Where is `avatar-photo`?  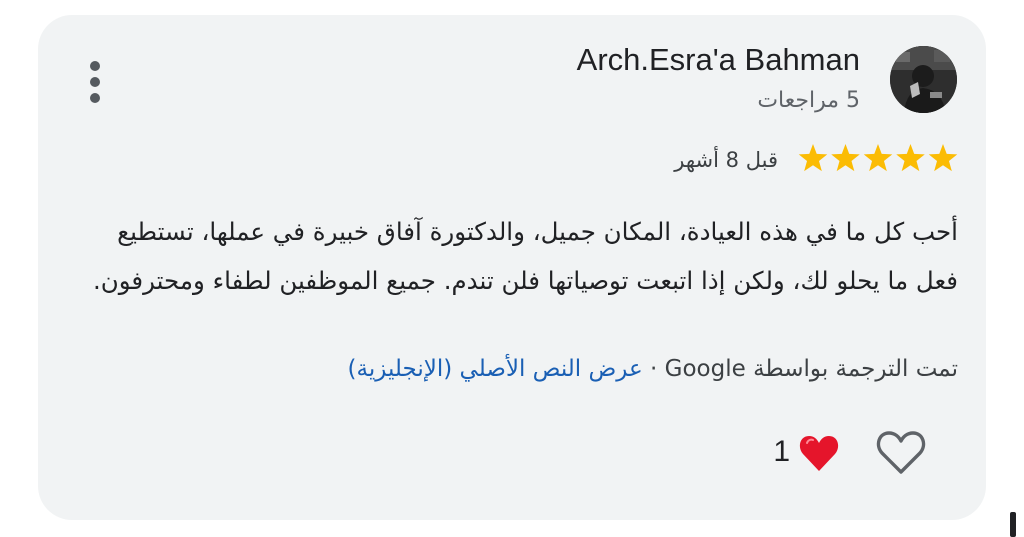 avatar-photo is located at coordinates (923, 79).